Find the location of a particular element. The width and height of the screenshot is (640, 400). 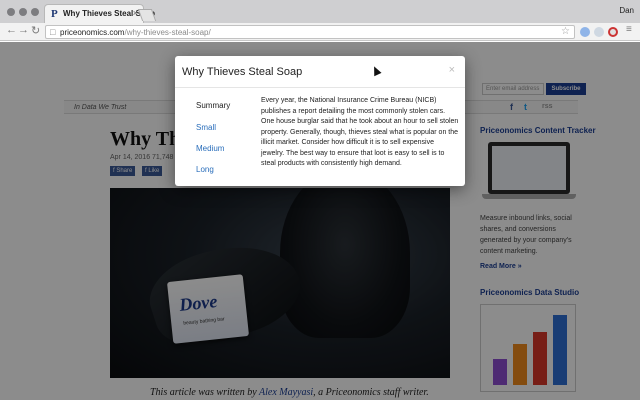

window-zoom-icon is located at coordinates (35, 12).